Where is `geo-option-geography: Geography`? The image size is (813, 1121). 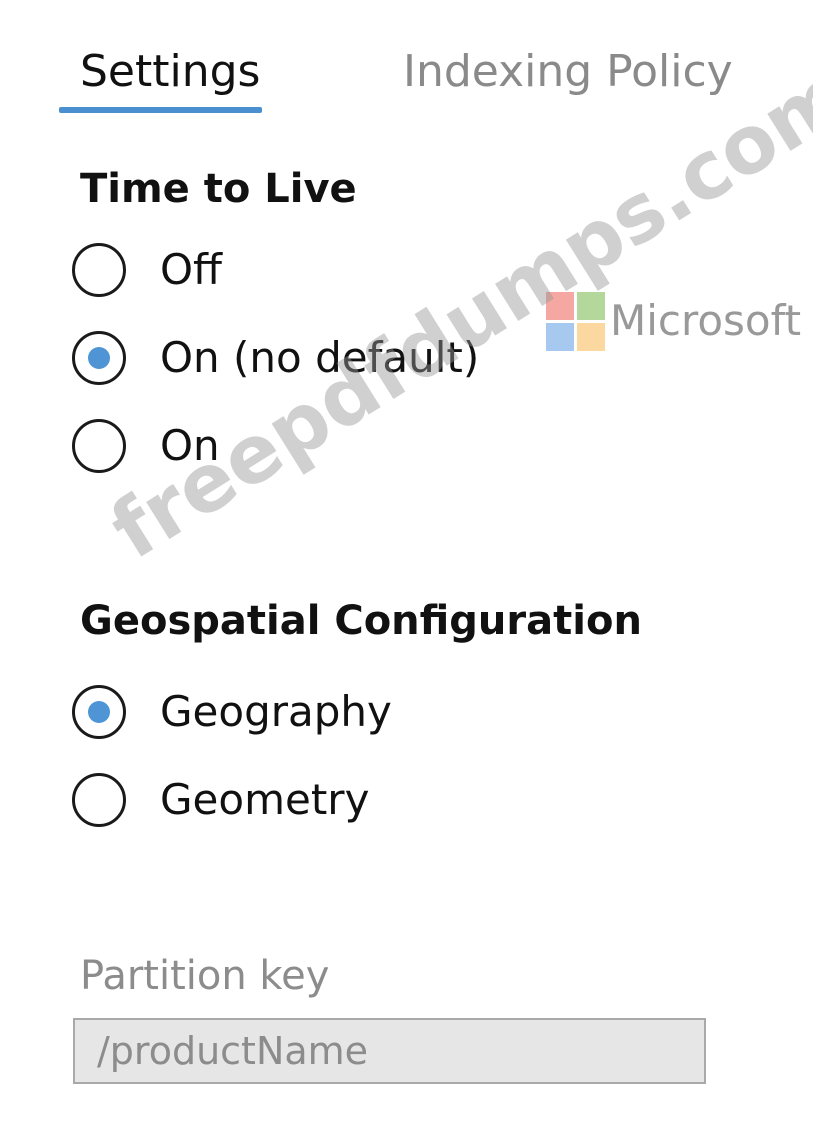
geo-option-geography: Geography is located at coordinates (232, 712).